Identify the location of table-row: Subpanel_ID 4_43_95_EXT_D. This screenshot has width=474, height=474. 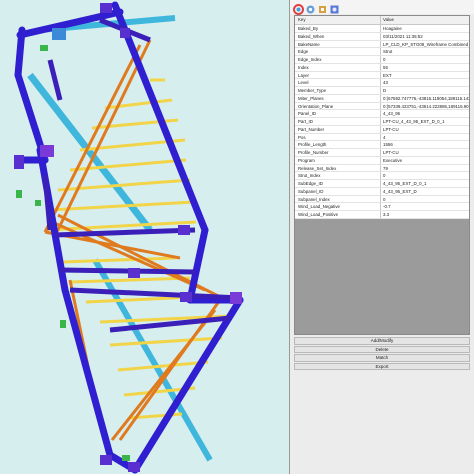
(382, 191).